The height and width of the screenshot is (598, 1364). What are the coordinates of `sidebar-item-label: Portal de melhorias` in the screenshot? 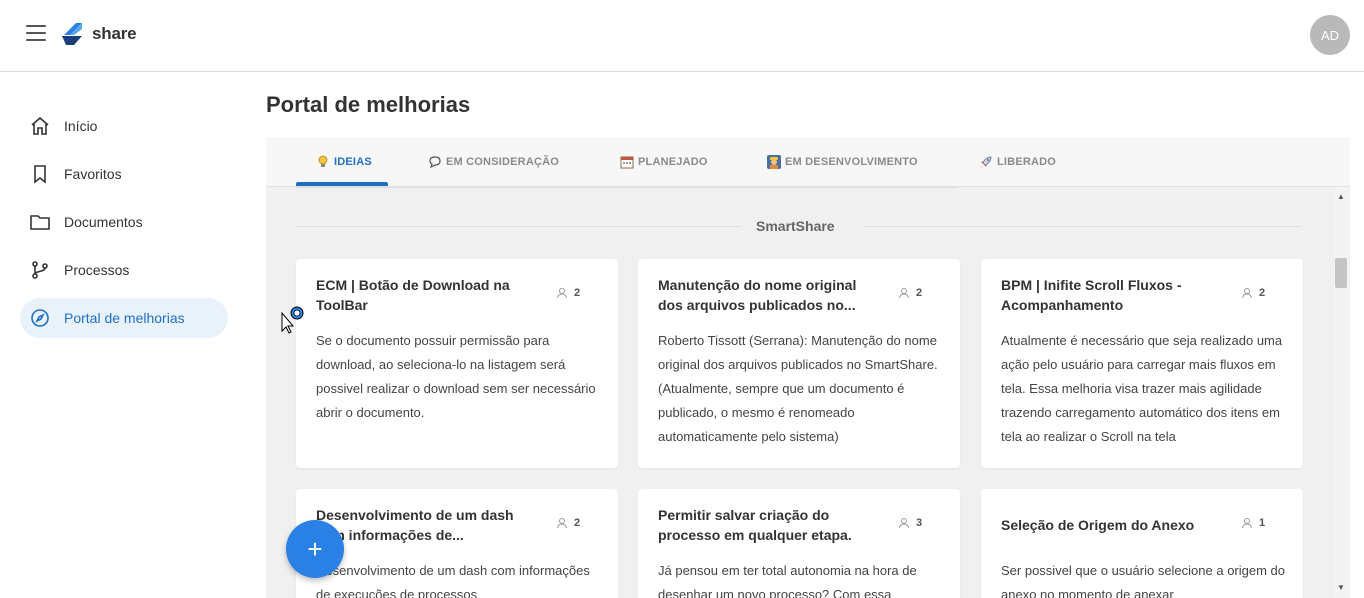 It's located at (124, 318).